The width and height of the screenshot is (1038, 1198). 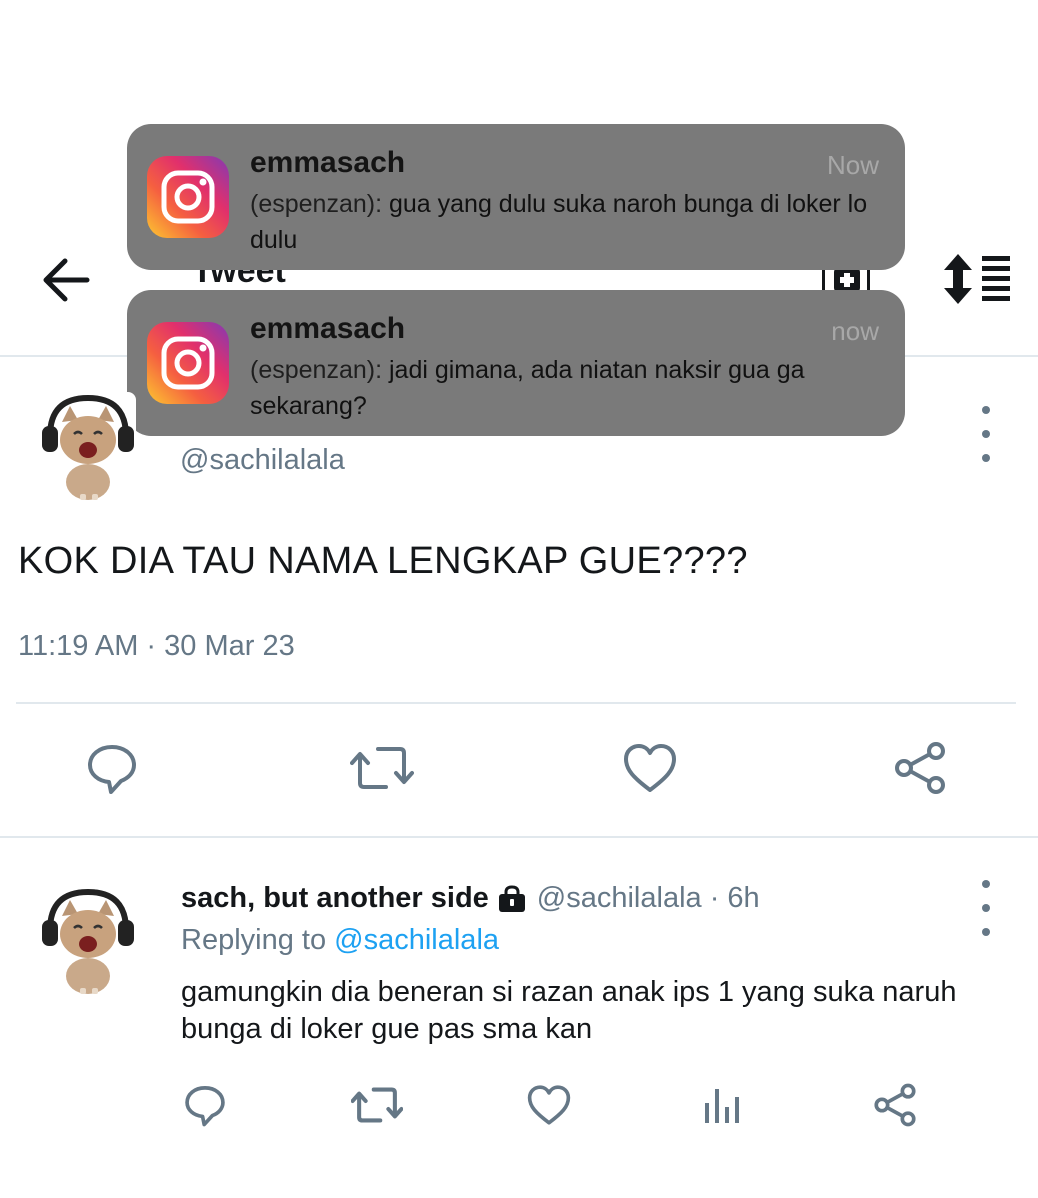 I want to click on analytics-icon, so click(x=722, y=1106).